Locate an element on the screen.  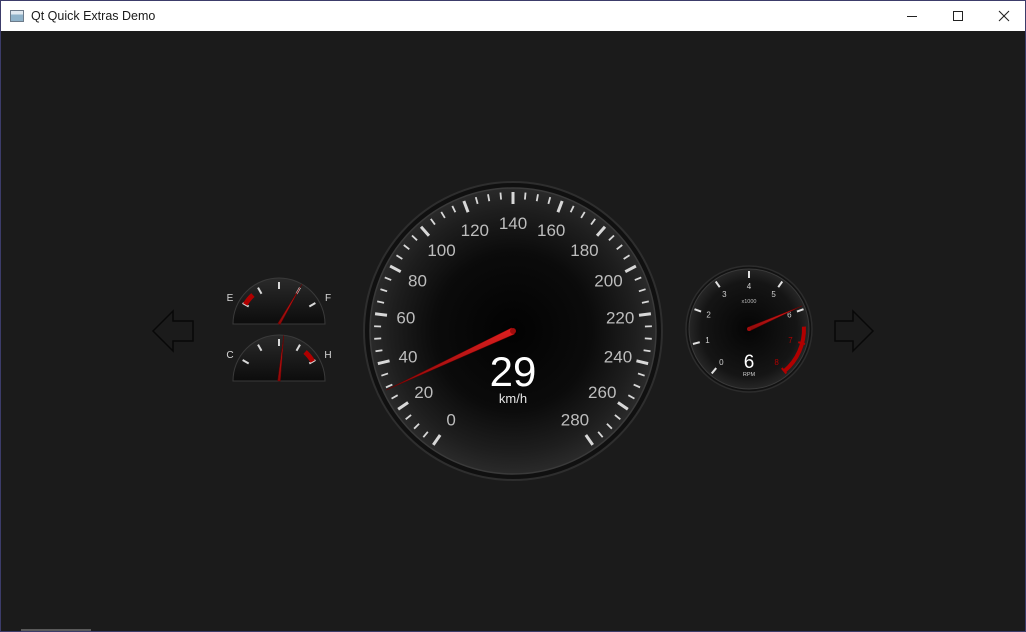
app-icon is located at coordinates (17, 16).